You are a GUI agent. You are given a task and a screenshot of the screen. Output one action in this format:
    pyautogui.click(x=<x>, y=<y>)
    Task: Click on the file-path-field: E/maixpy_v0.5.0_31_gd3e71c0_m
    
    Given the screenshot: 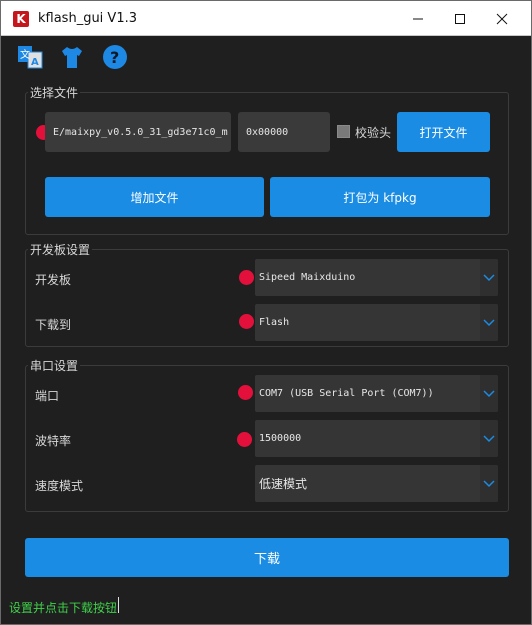 What is the action you would take?
    pyautogui.click(x=138, y=132)
    